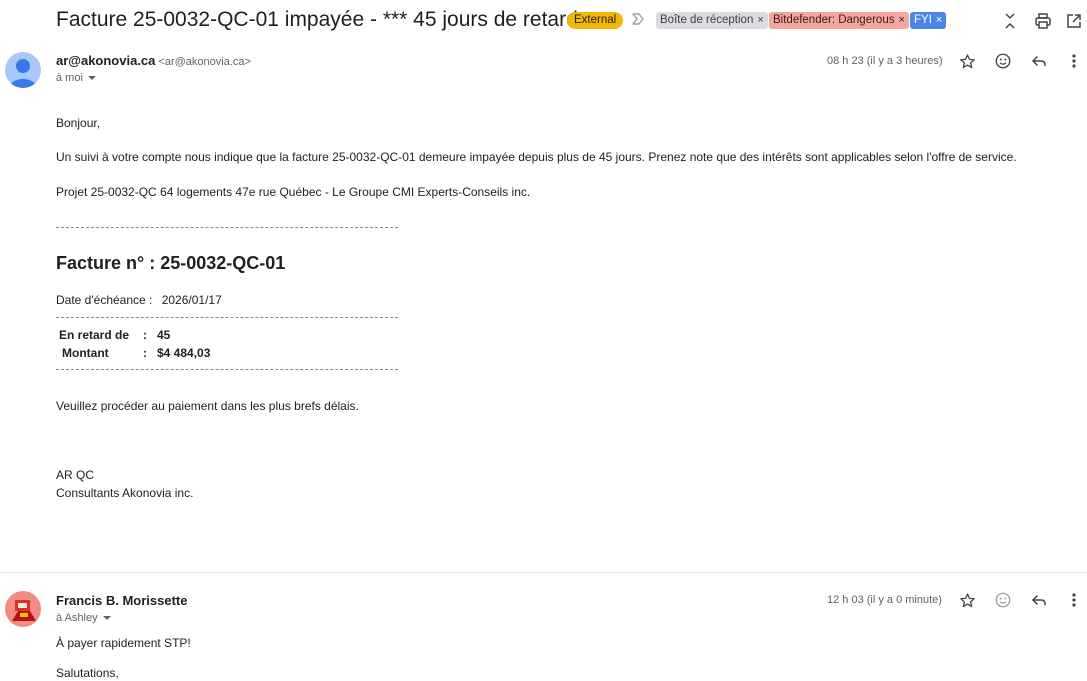 Image resolution: width=1087 pixels, height=681 pixels. I want to click on open-new-window-icon, so click(1074, 21).